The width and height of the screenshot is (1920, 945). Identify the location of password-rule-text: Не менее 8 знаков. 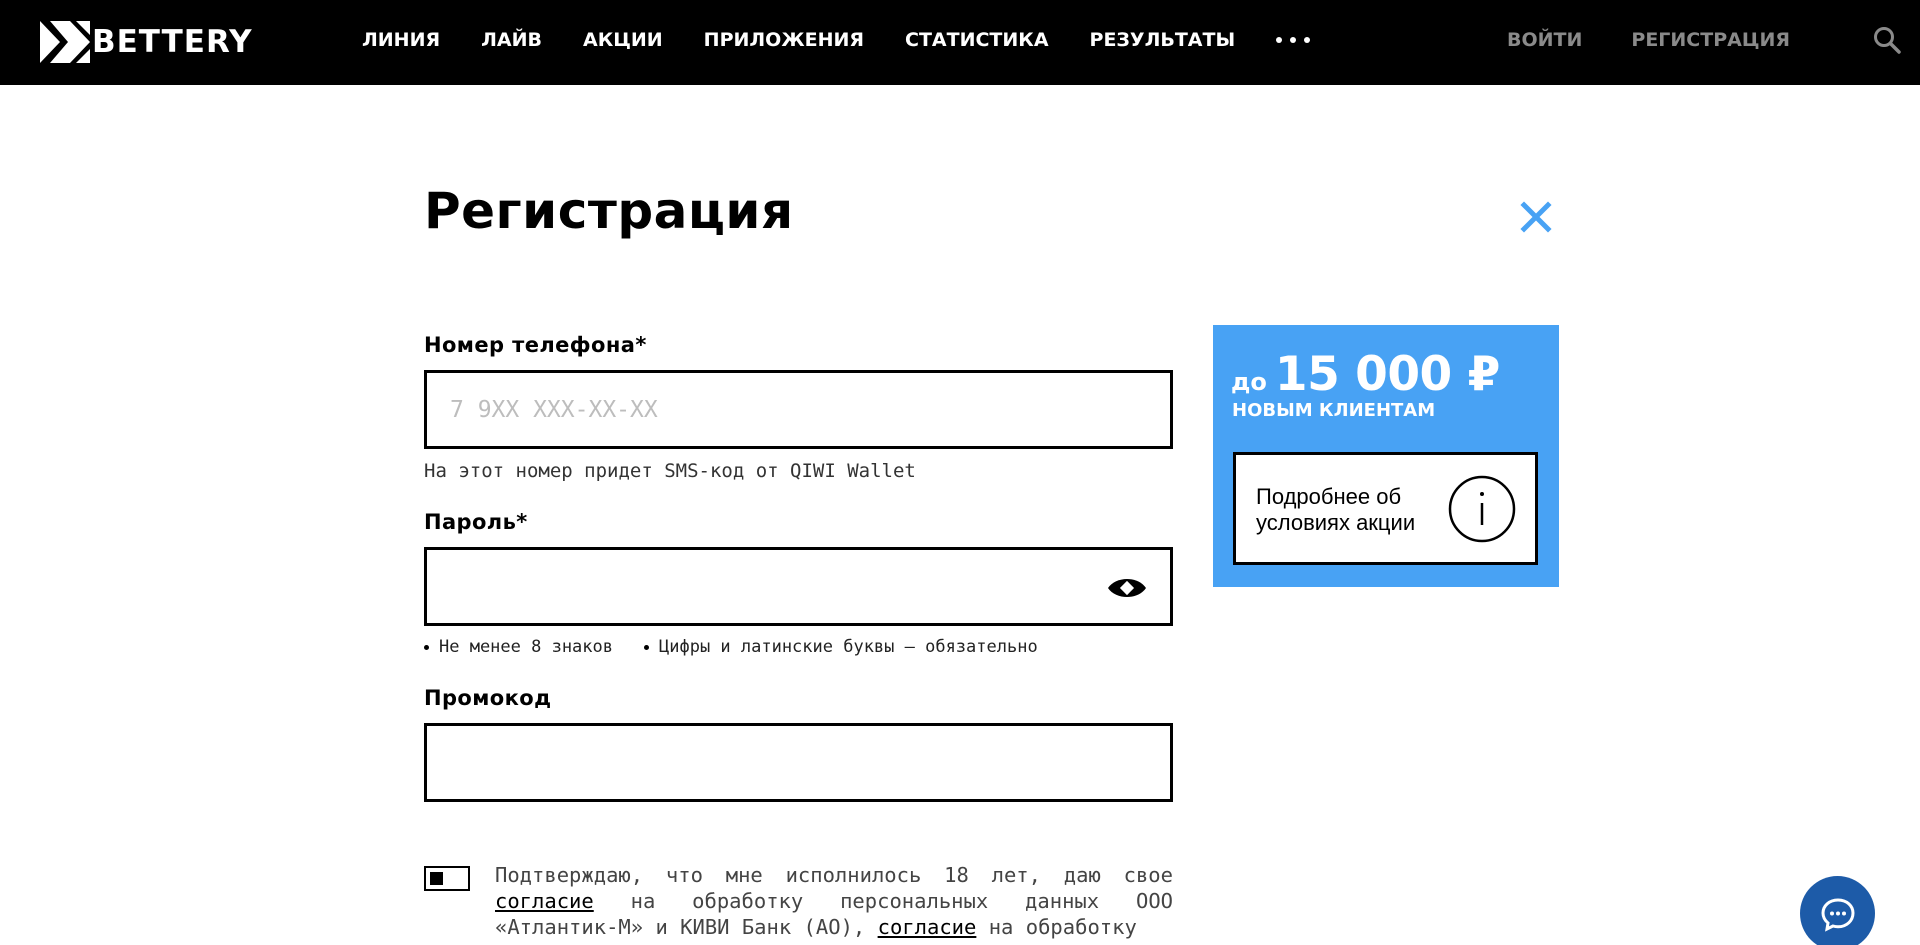
(526, 647).